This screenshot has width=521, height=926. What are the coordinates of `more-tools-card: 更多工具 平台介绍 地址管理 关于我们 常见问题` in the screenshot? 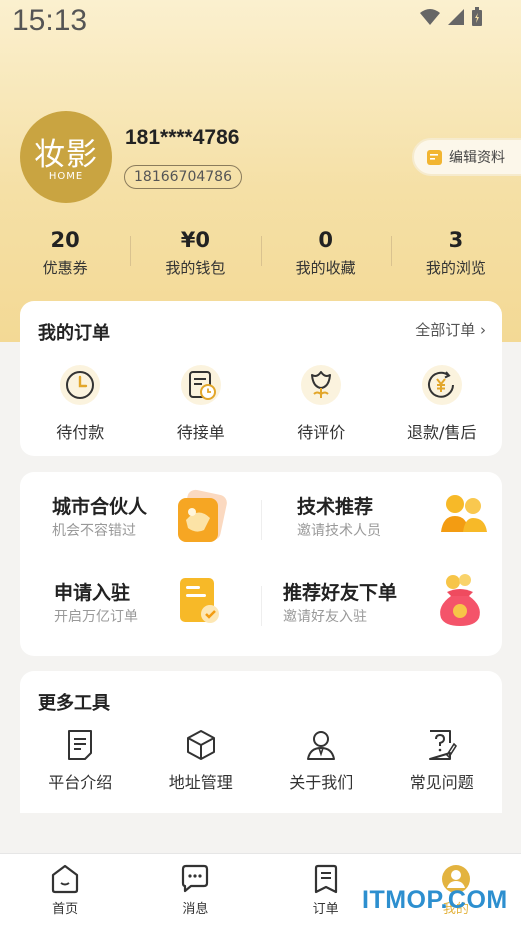 It's located at (261, 742).